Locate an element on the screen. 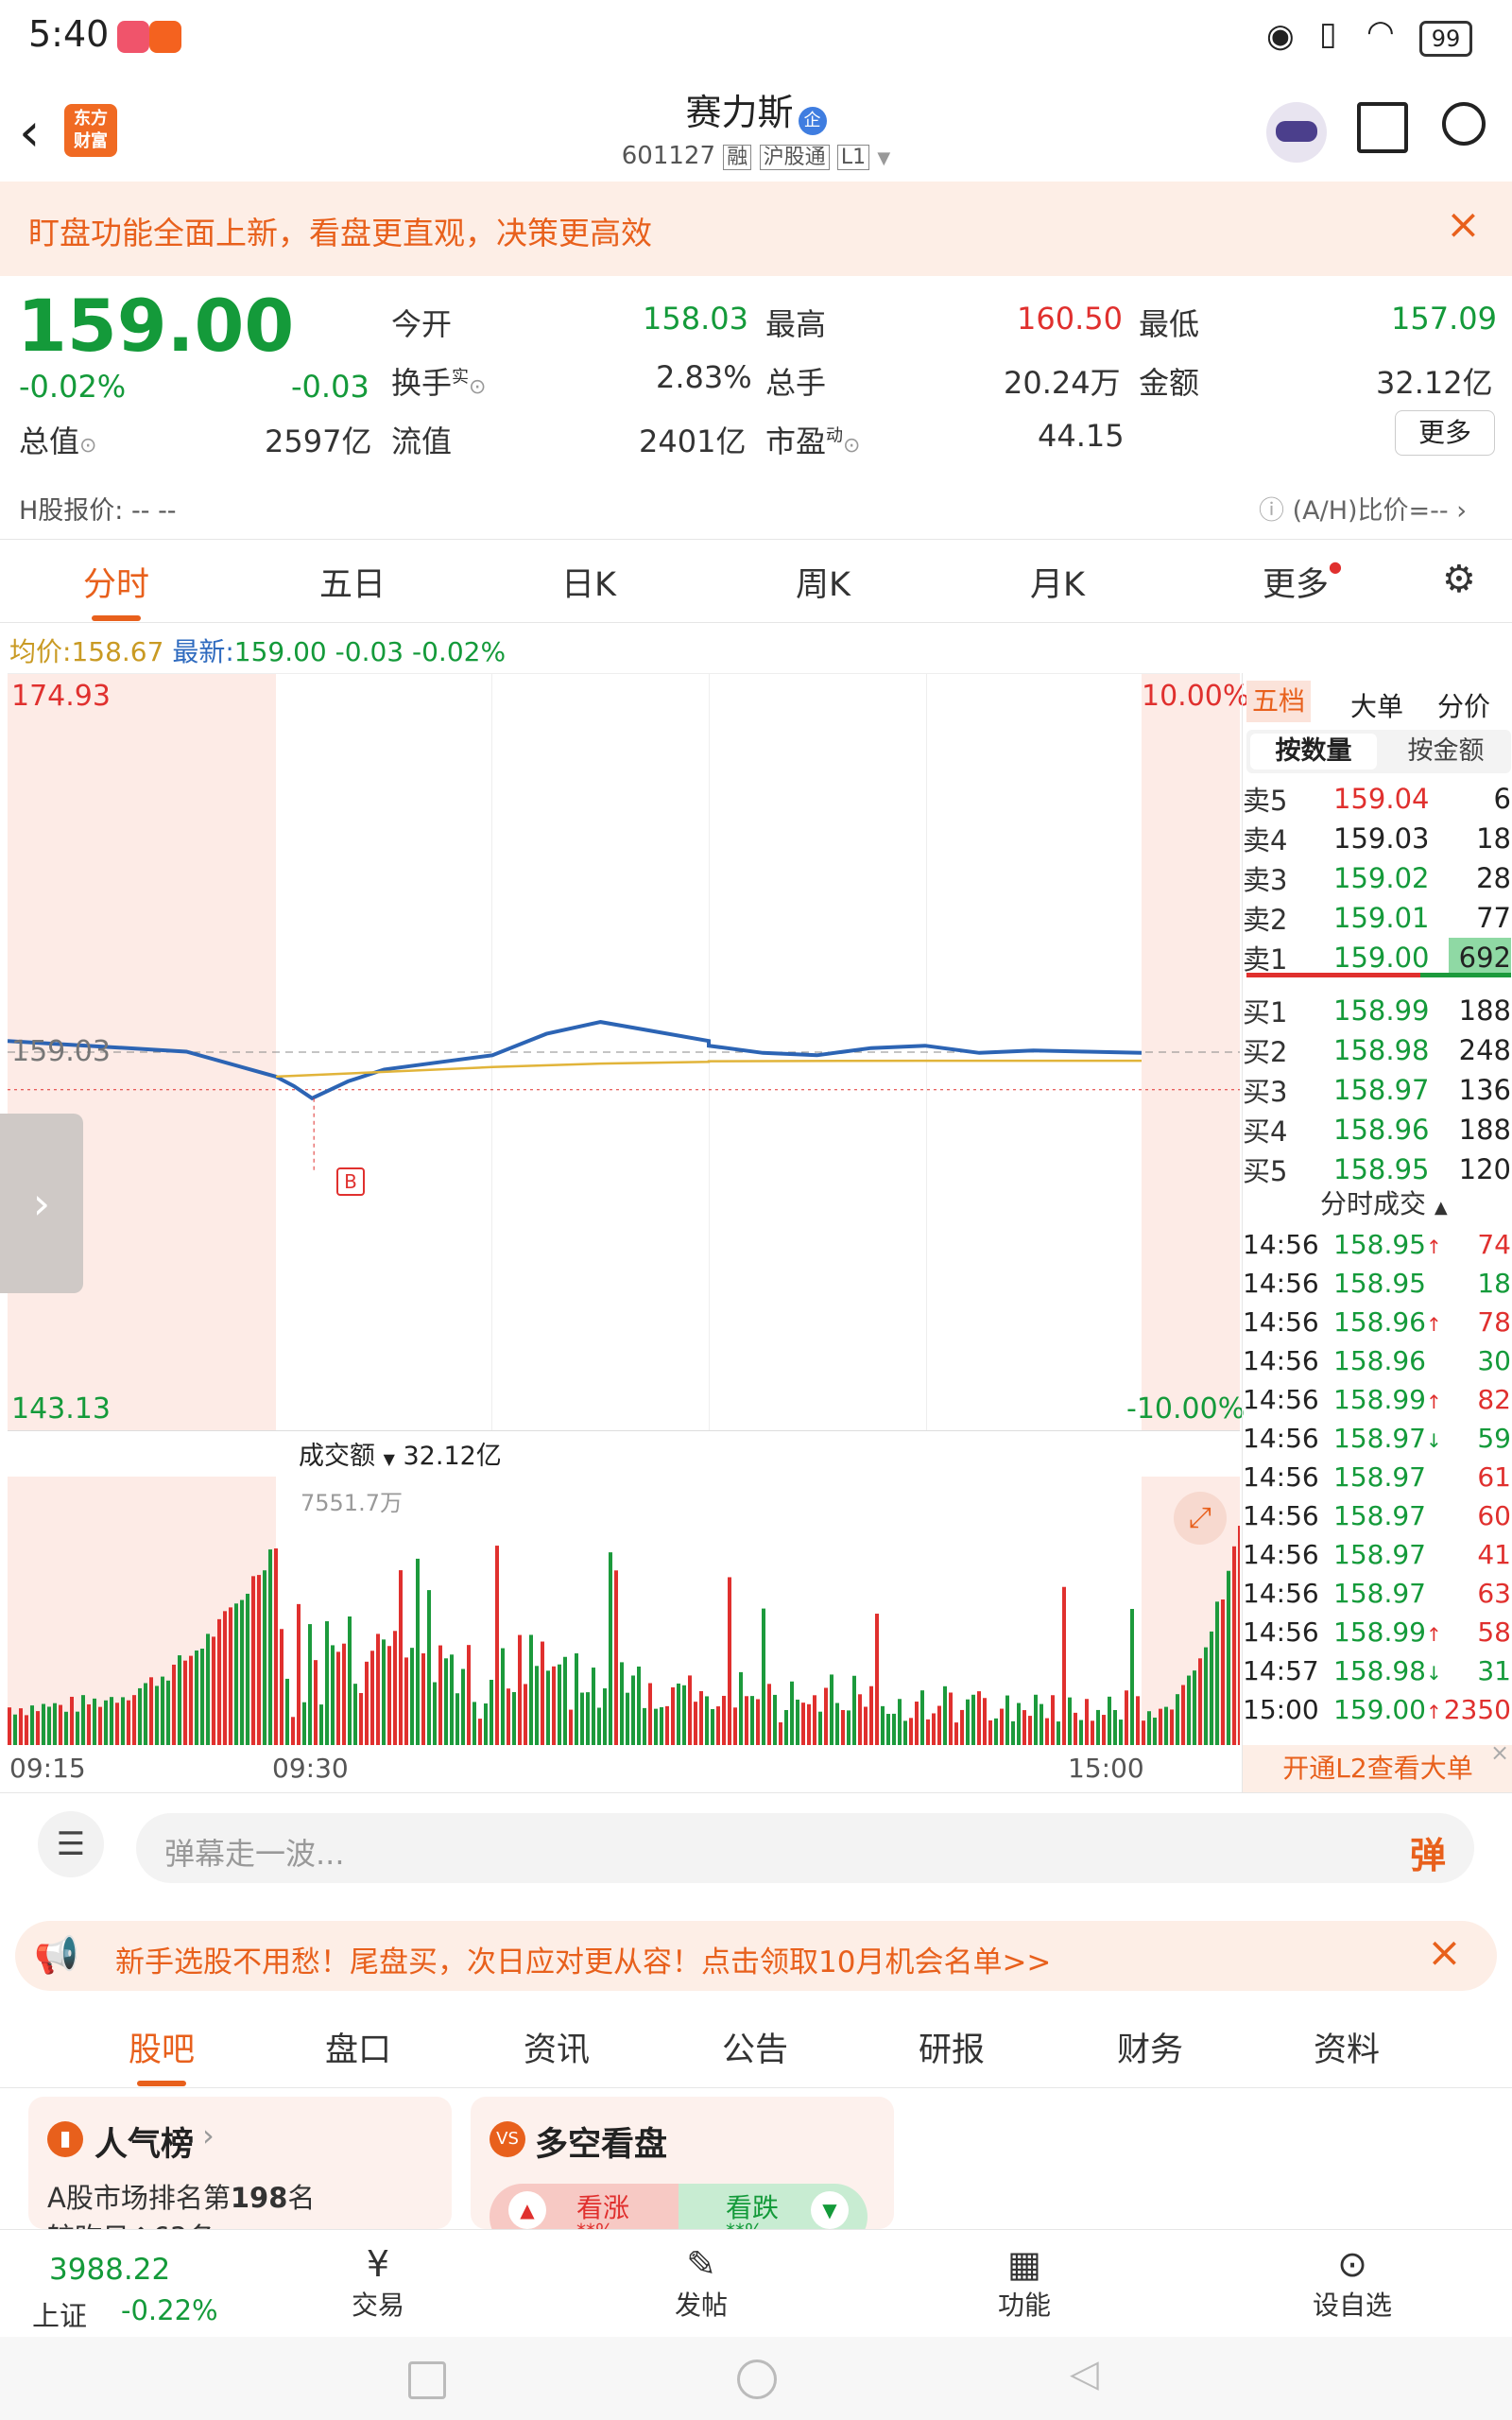 The image size is (1512, 2420). nav-post: ✎ 发帖 is located at coordinates (701, 2283).